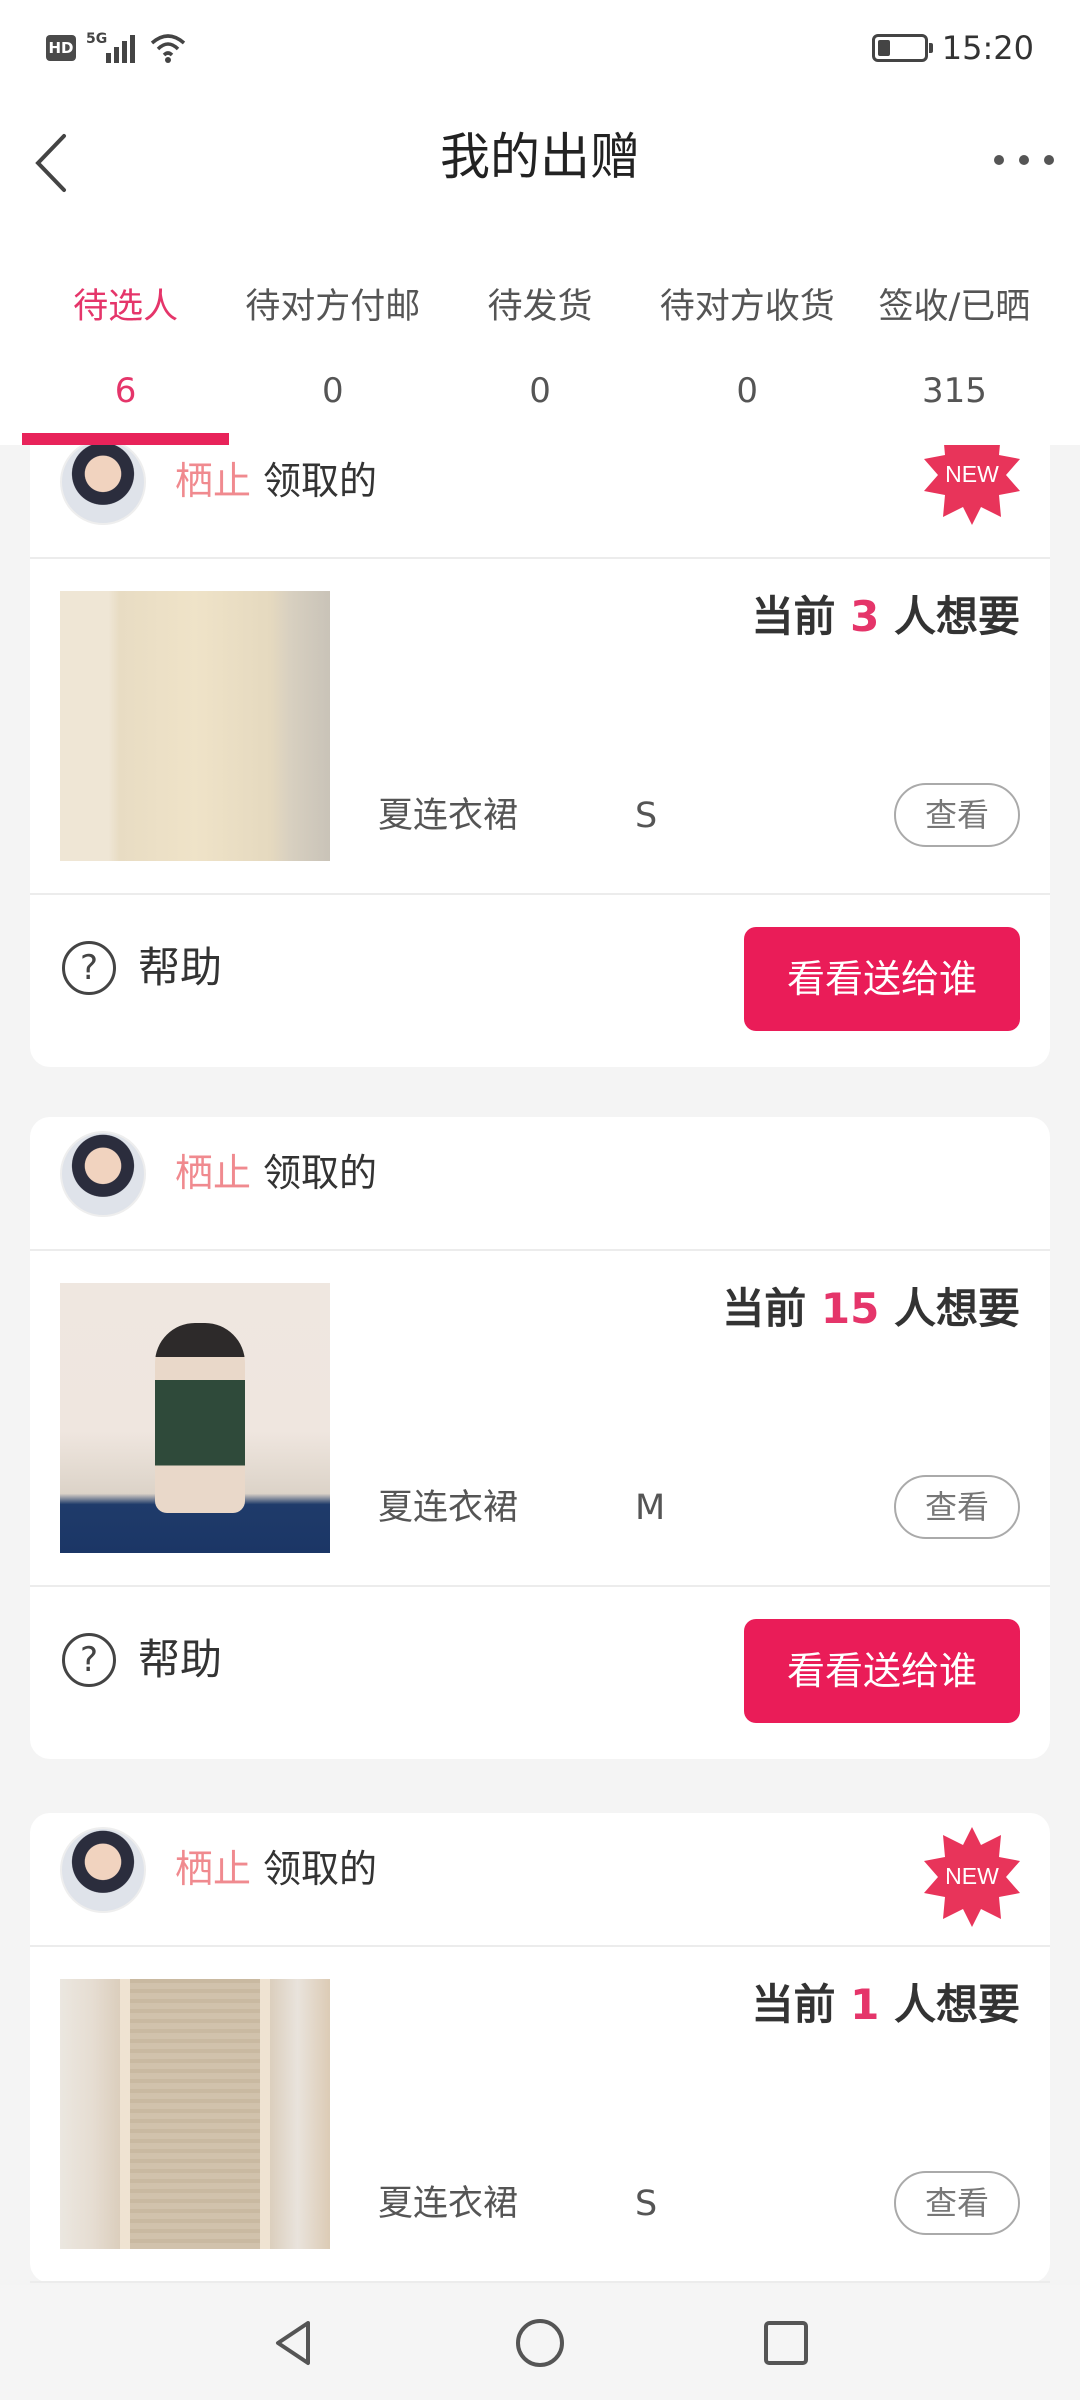 The width and height of the screenshot is (1080, 2400). Describe the element at coordinates (168, 48) in the screenshot. I see `wifi-icon` at that location.